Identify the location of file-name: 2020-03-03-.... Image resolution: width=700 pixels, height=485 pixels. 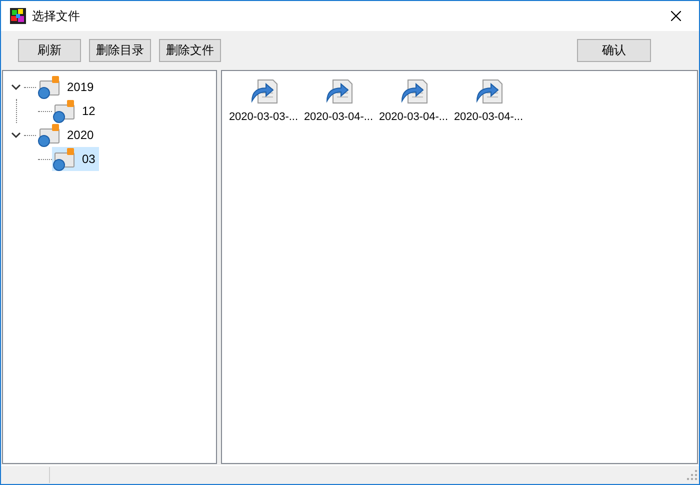
(263, 117).